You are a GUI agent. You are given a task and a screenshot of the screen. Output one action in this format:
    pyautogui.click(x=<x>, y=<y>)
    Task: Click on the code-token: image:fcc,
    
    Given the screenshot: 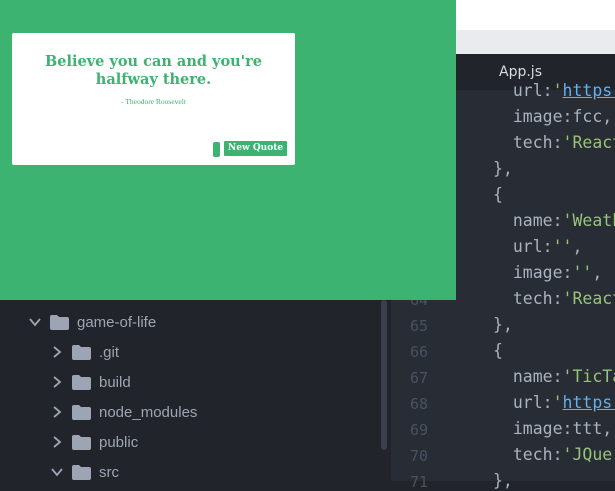 What is the action you would take?
    pyautogui.click(x=553, y=116)
    